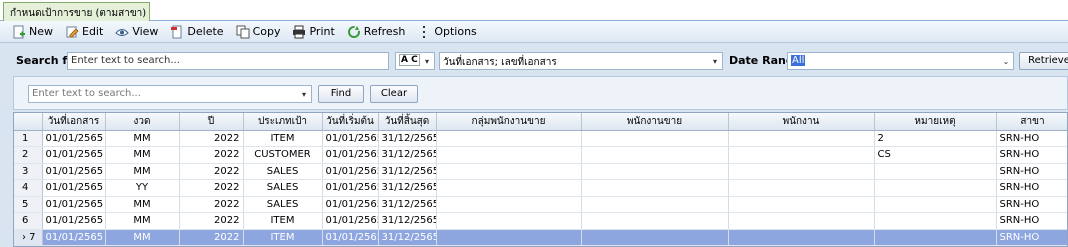 Image resolution: width=1068 pixels, height=247 pixels. What do you see at coordinates (447, 32) in the screenshot?
I see `options-button: Options` at bounding box center [447, 32].